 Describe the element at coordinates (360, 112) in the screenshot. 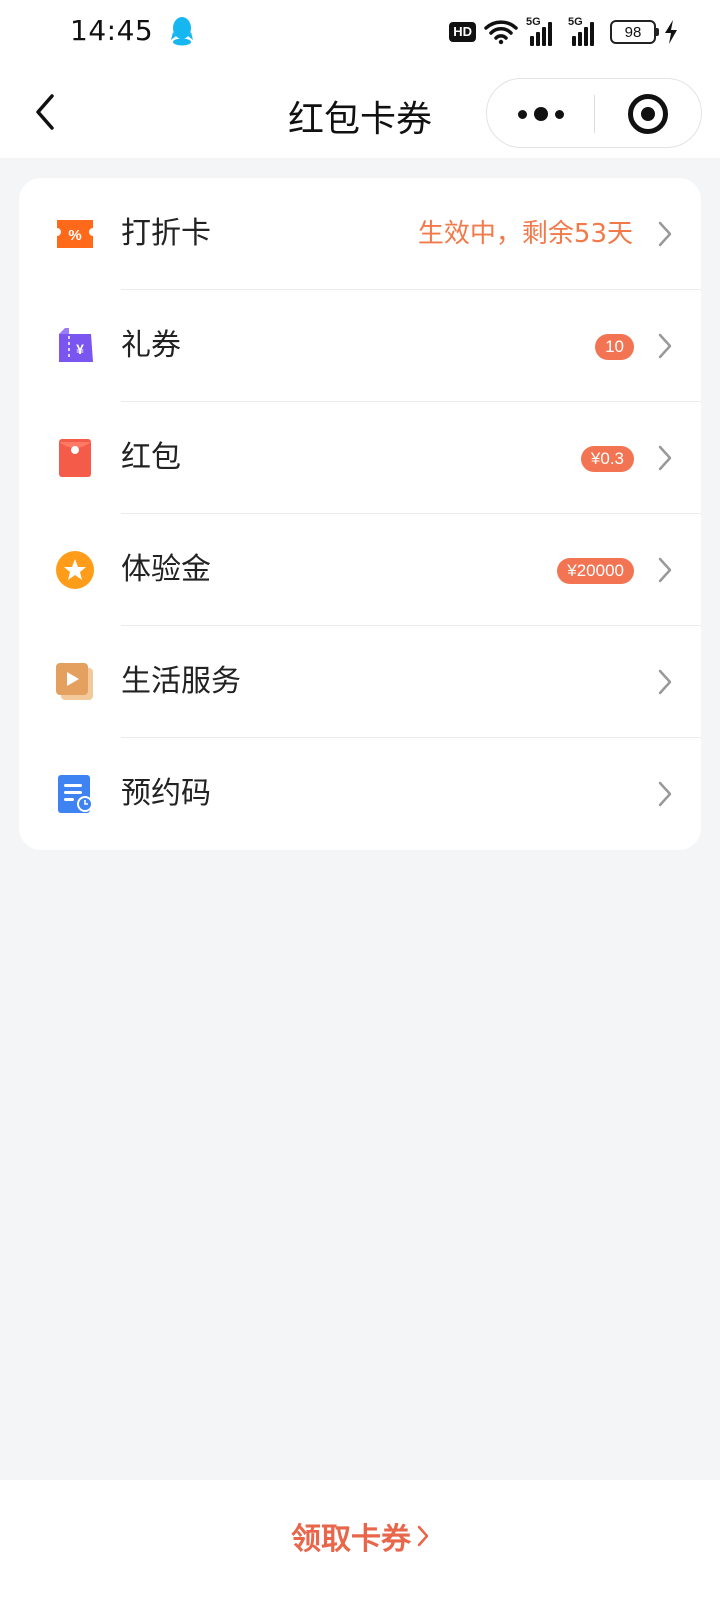

I see `nav-bar: 红包卡券` at that location.